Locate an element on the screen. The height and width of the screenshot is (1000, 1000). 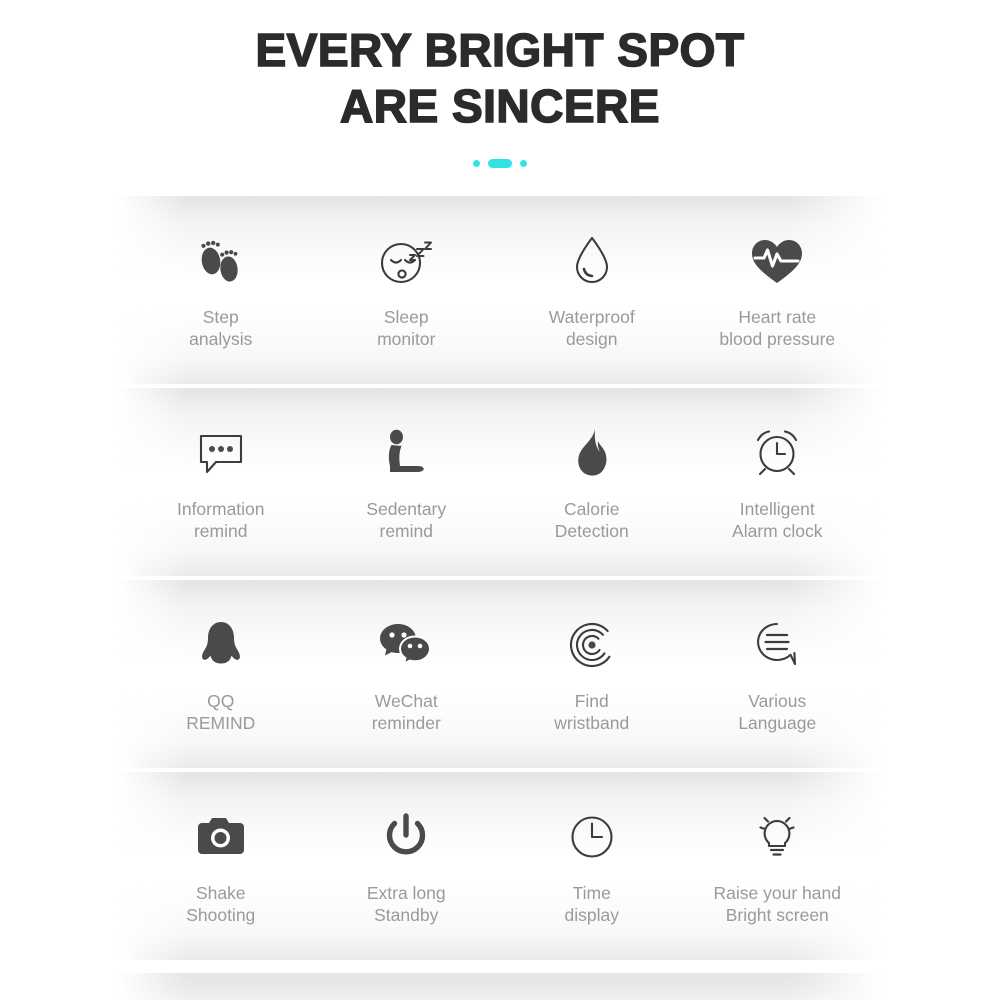
feature-cell-waterproof-design: Waterproof design is located at coordinates (592, 290).